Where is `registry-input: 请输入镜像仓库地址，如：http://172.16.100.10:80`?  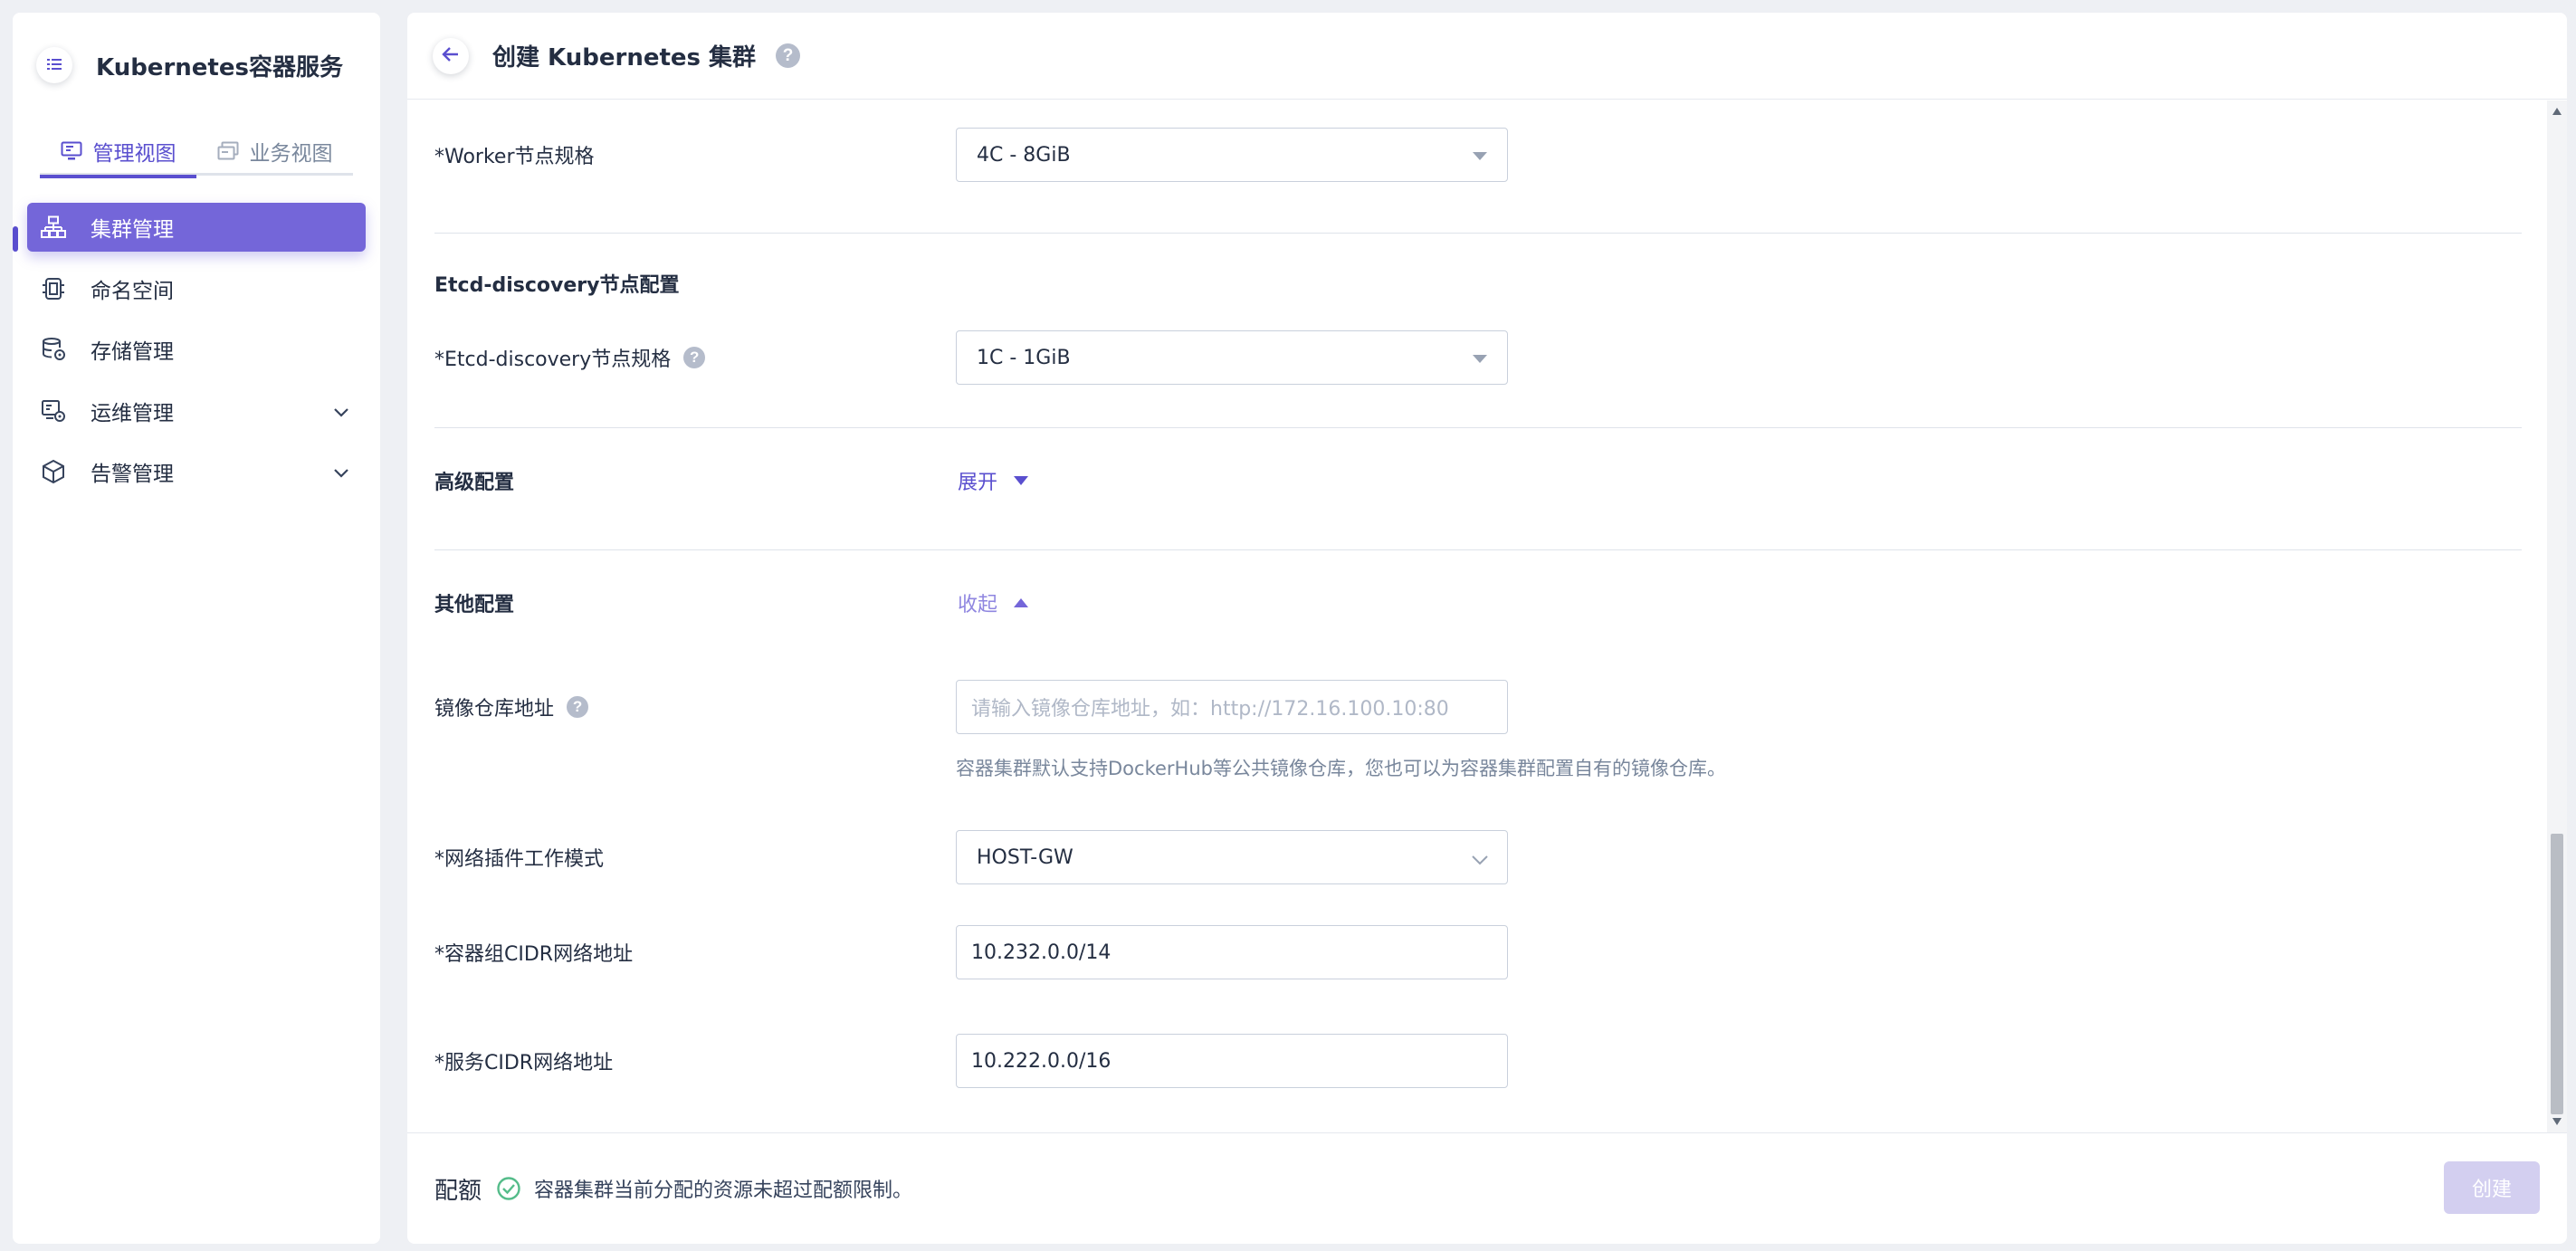
registry-input: 请输入镜像仓库地址，如：http://172.16.100.10:80 is located at coordinates (1232, 707).